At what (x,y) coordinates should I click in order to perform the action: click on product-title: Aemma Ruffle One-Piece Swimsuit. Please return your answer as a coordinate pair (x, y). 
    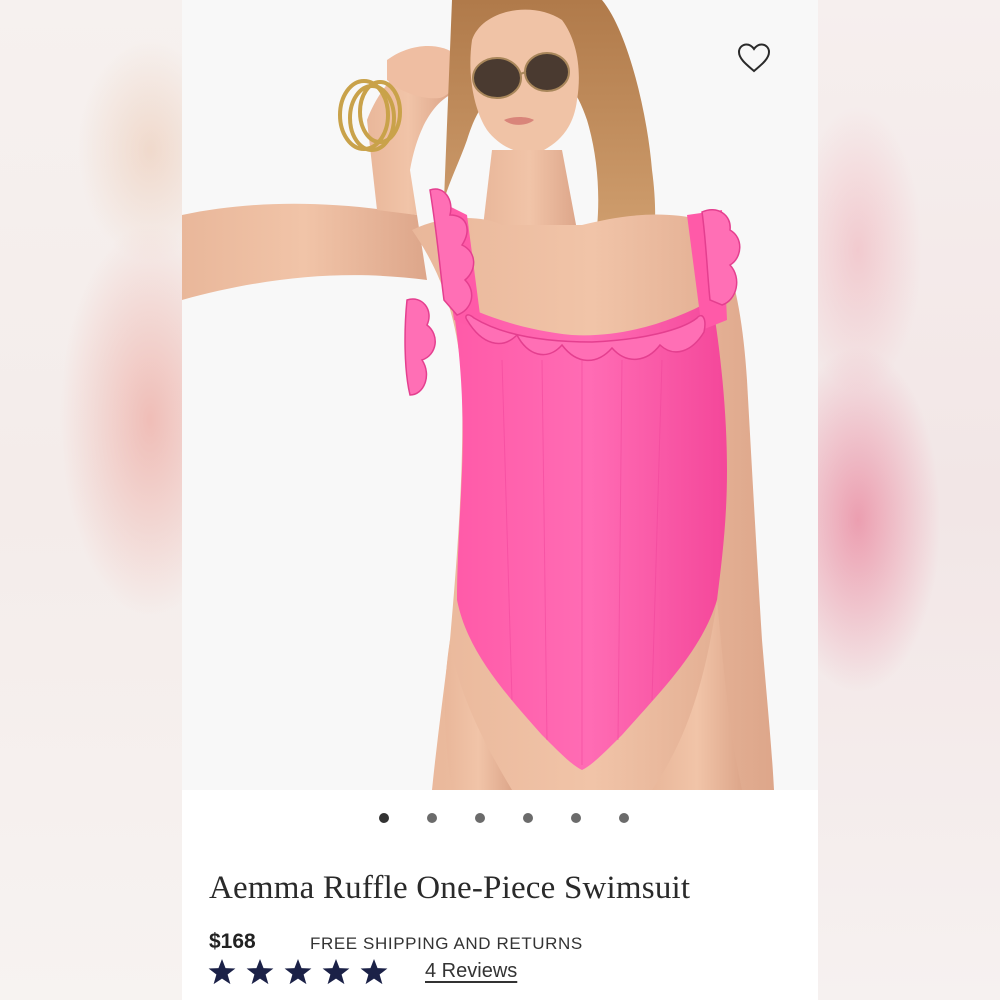
    Looking at the image, I should click on (450, 888).